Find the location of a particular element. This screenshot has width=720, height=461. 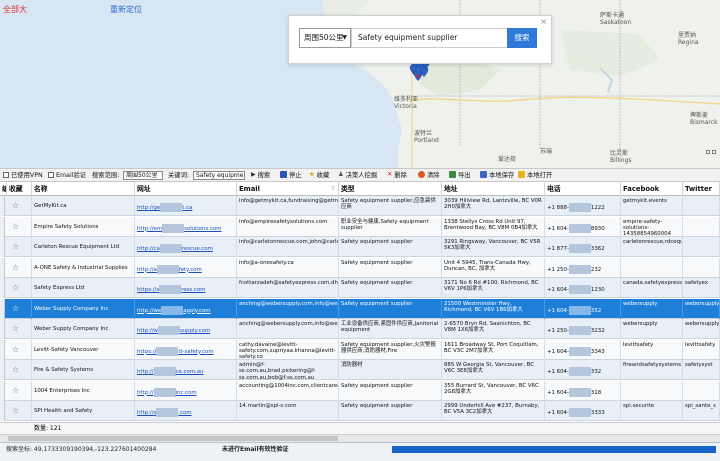

cell-url: http://we apply.com is located at coordinates (186, 308).